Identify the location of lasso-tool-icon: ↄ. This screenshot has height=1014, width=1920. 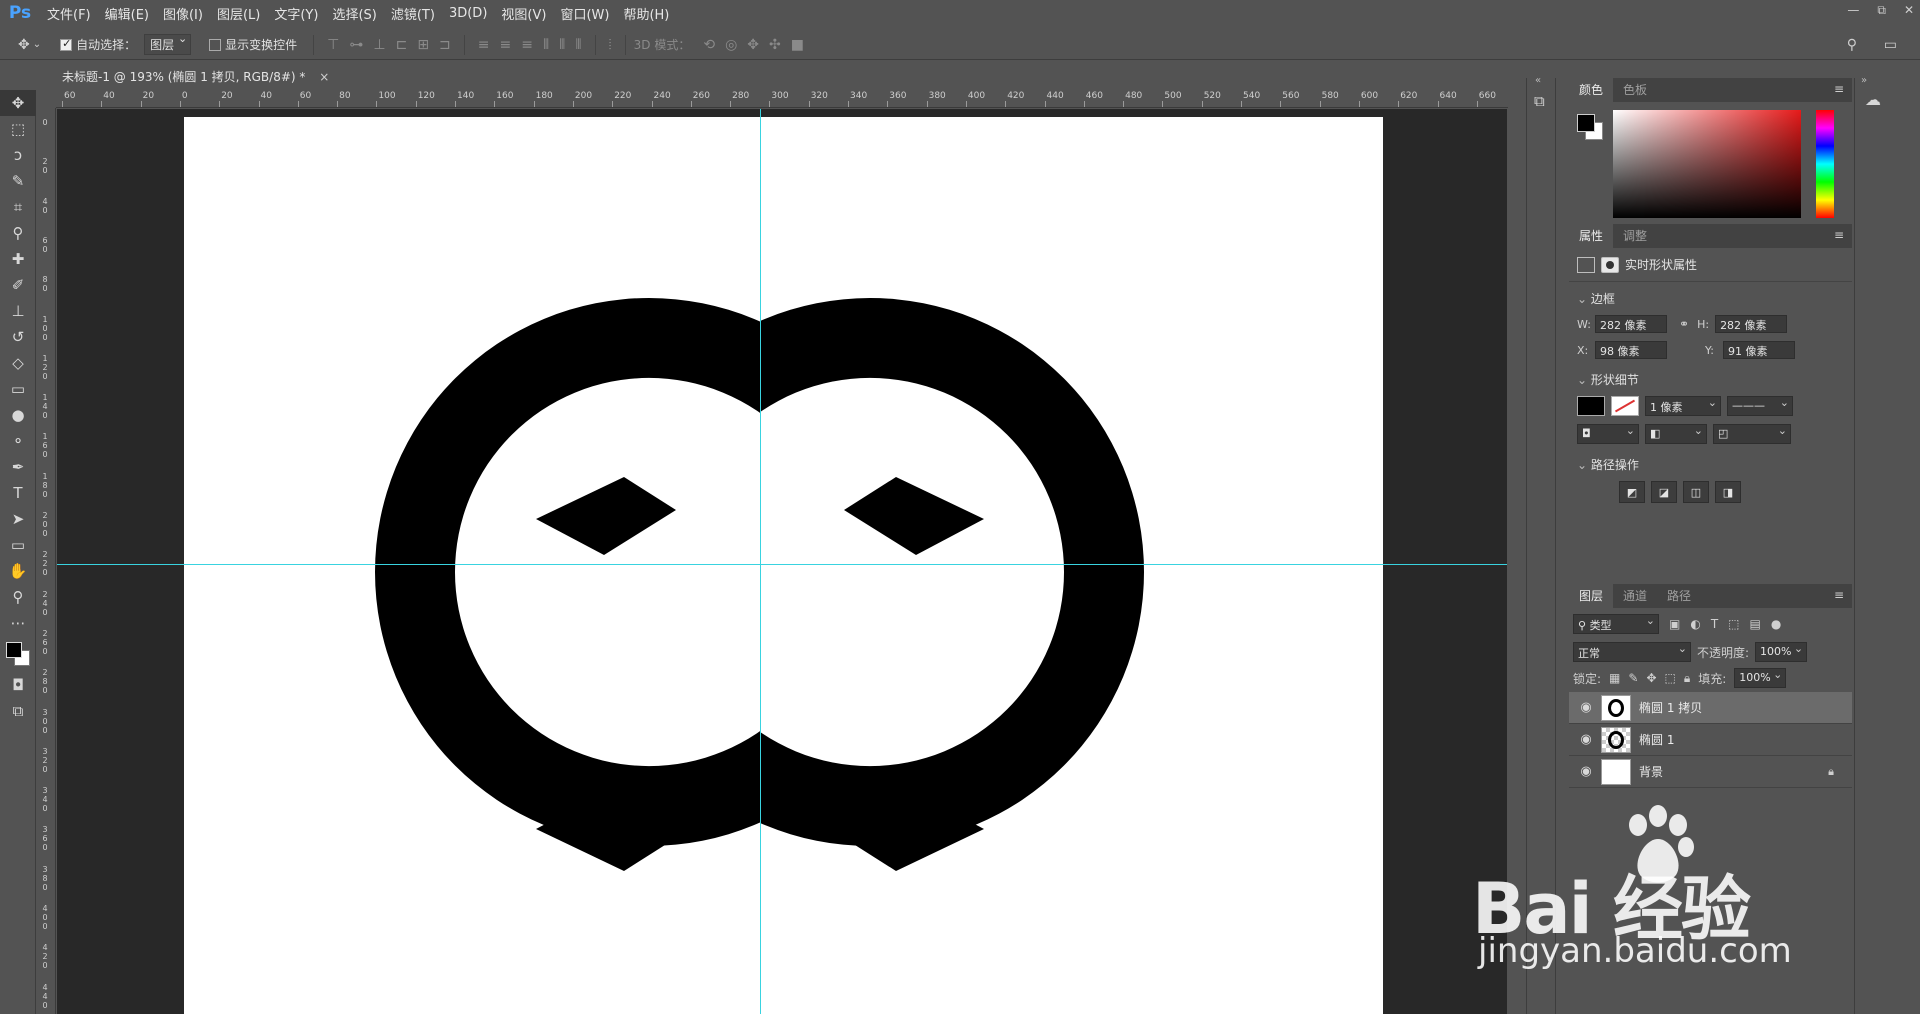
(18, 155).